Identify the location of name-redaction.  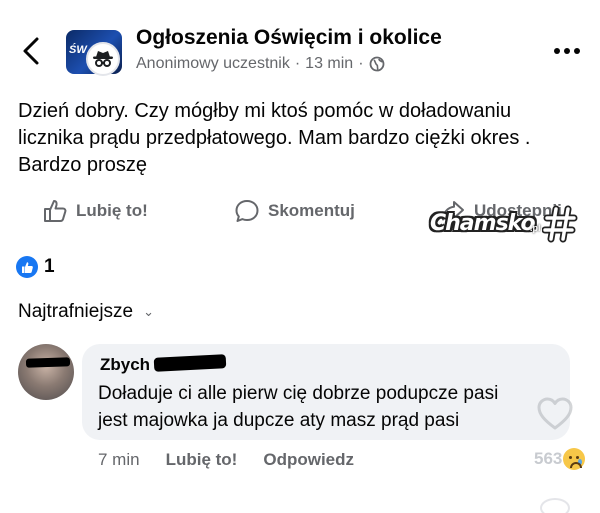
(190, 363).